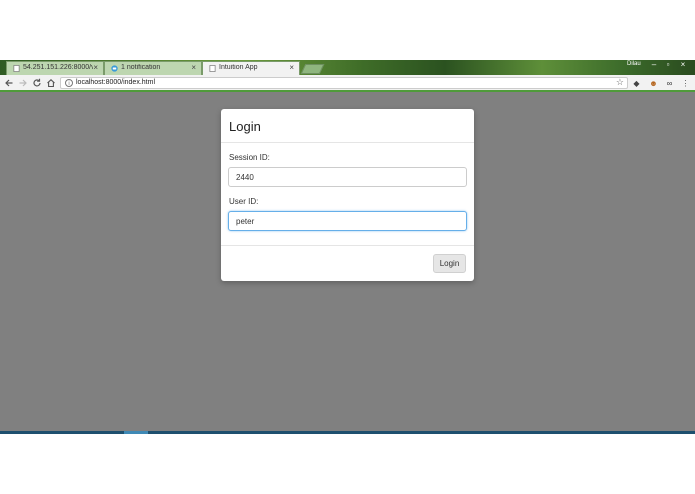 This screenshot has height=494, width=695. I want to click on login-button: Login, so click(449, 263).